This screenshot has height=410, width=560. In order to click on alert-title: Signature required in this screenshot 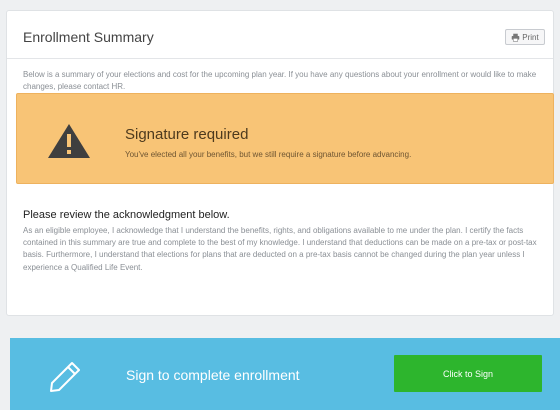, I will do `click(187, 134)`.